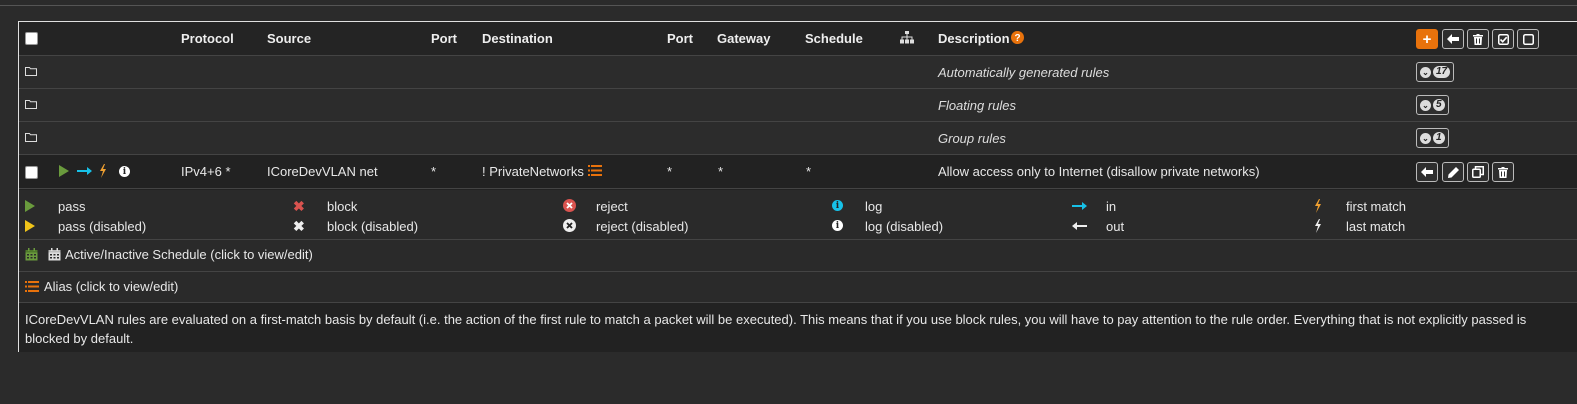 This screenshot has height=404, width=1577. What do you see at coordinates (1432, 138) in the screenshot?
I see `expand-group-button: ⌄ 1` at bounding box center [1432, 138].